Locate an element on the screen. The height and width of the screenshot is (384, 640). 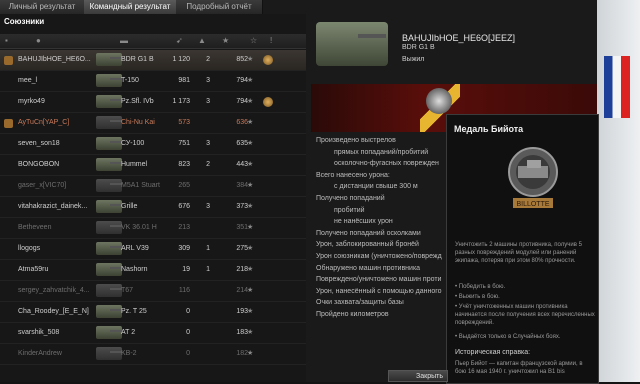
tooltip-bullet: • Победить в бою. is located at coordinates (480, 287).